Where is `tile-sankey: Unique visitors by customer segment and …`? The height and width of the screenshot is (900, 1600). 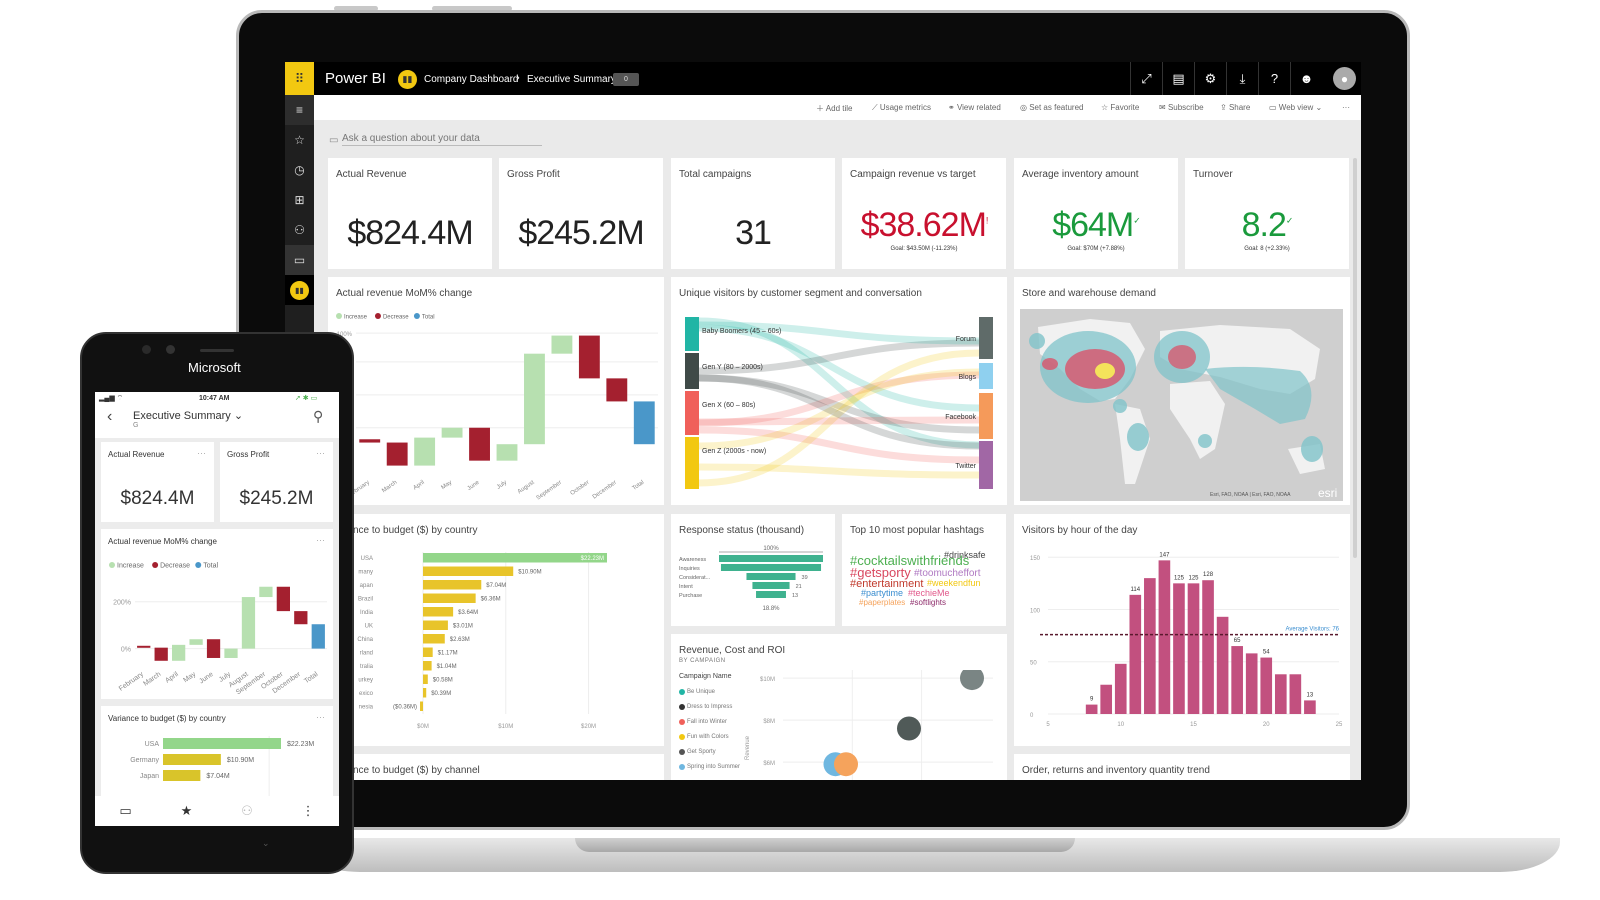
tile-sankey: Unique visitors by customer segment and … is located at coordinates (839, 391).